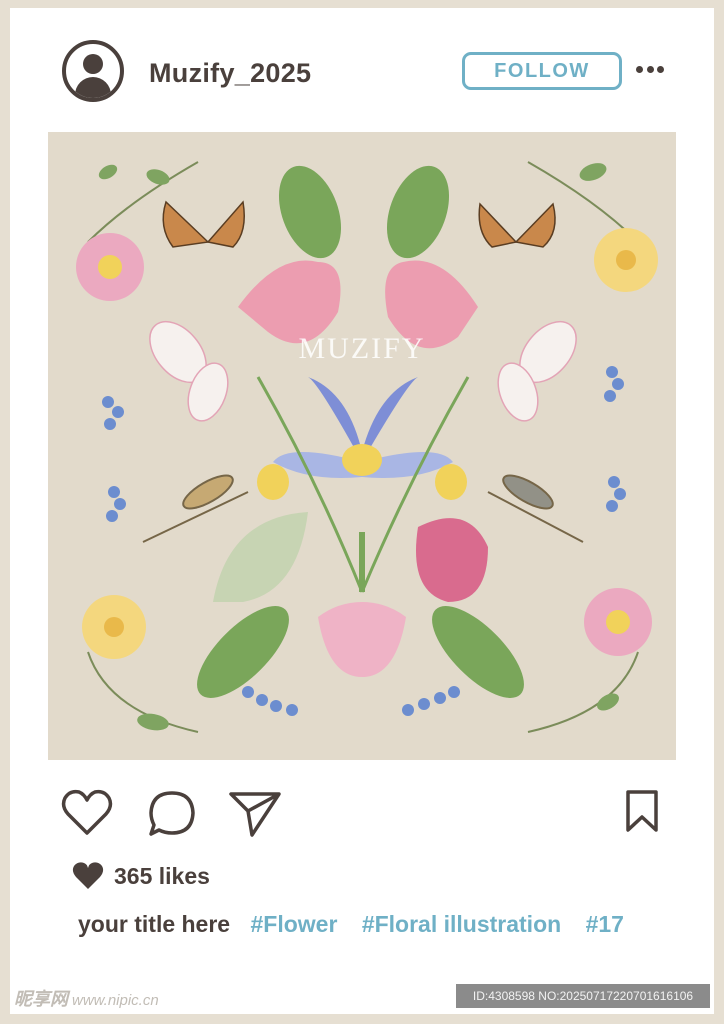 The height and width of the screenshot is (1024, 724). What do you see at coordinates (115, 1000) in the screenshot?
I see `site-url: www.nipic.cn` at bounding box center [115, 1000].